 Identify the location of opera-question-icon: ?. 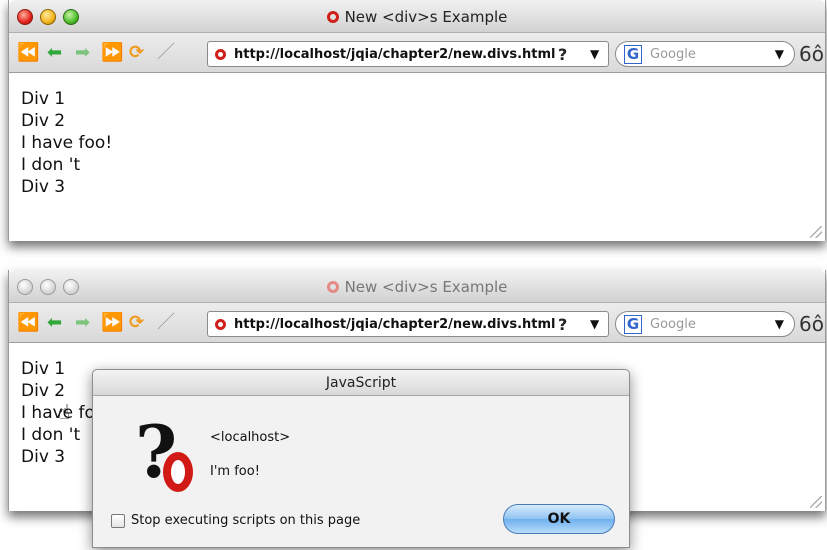
(165, 454).